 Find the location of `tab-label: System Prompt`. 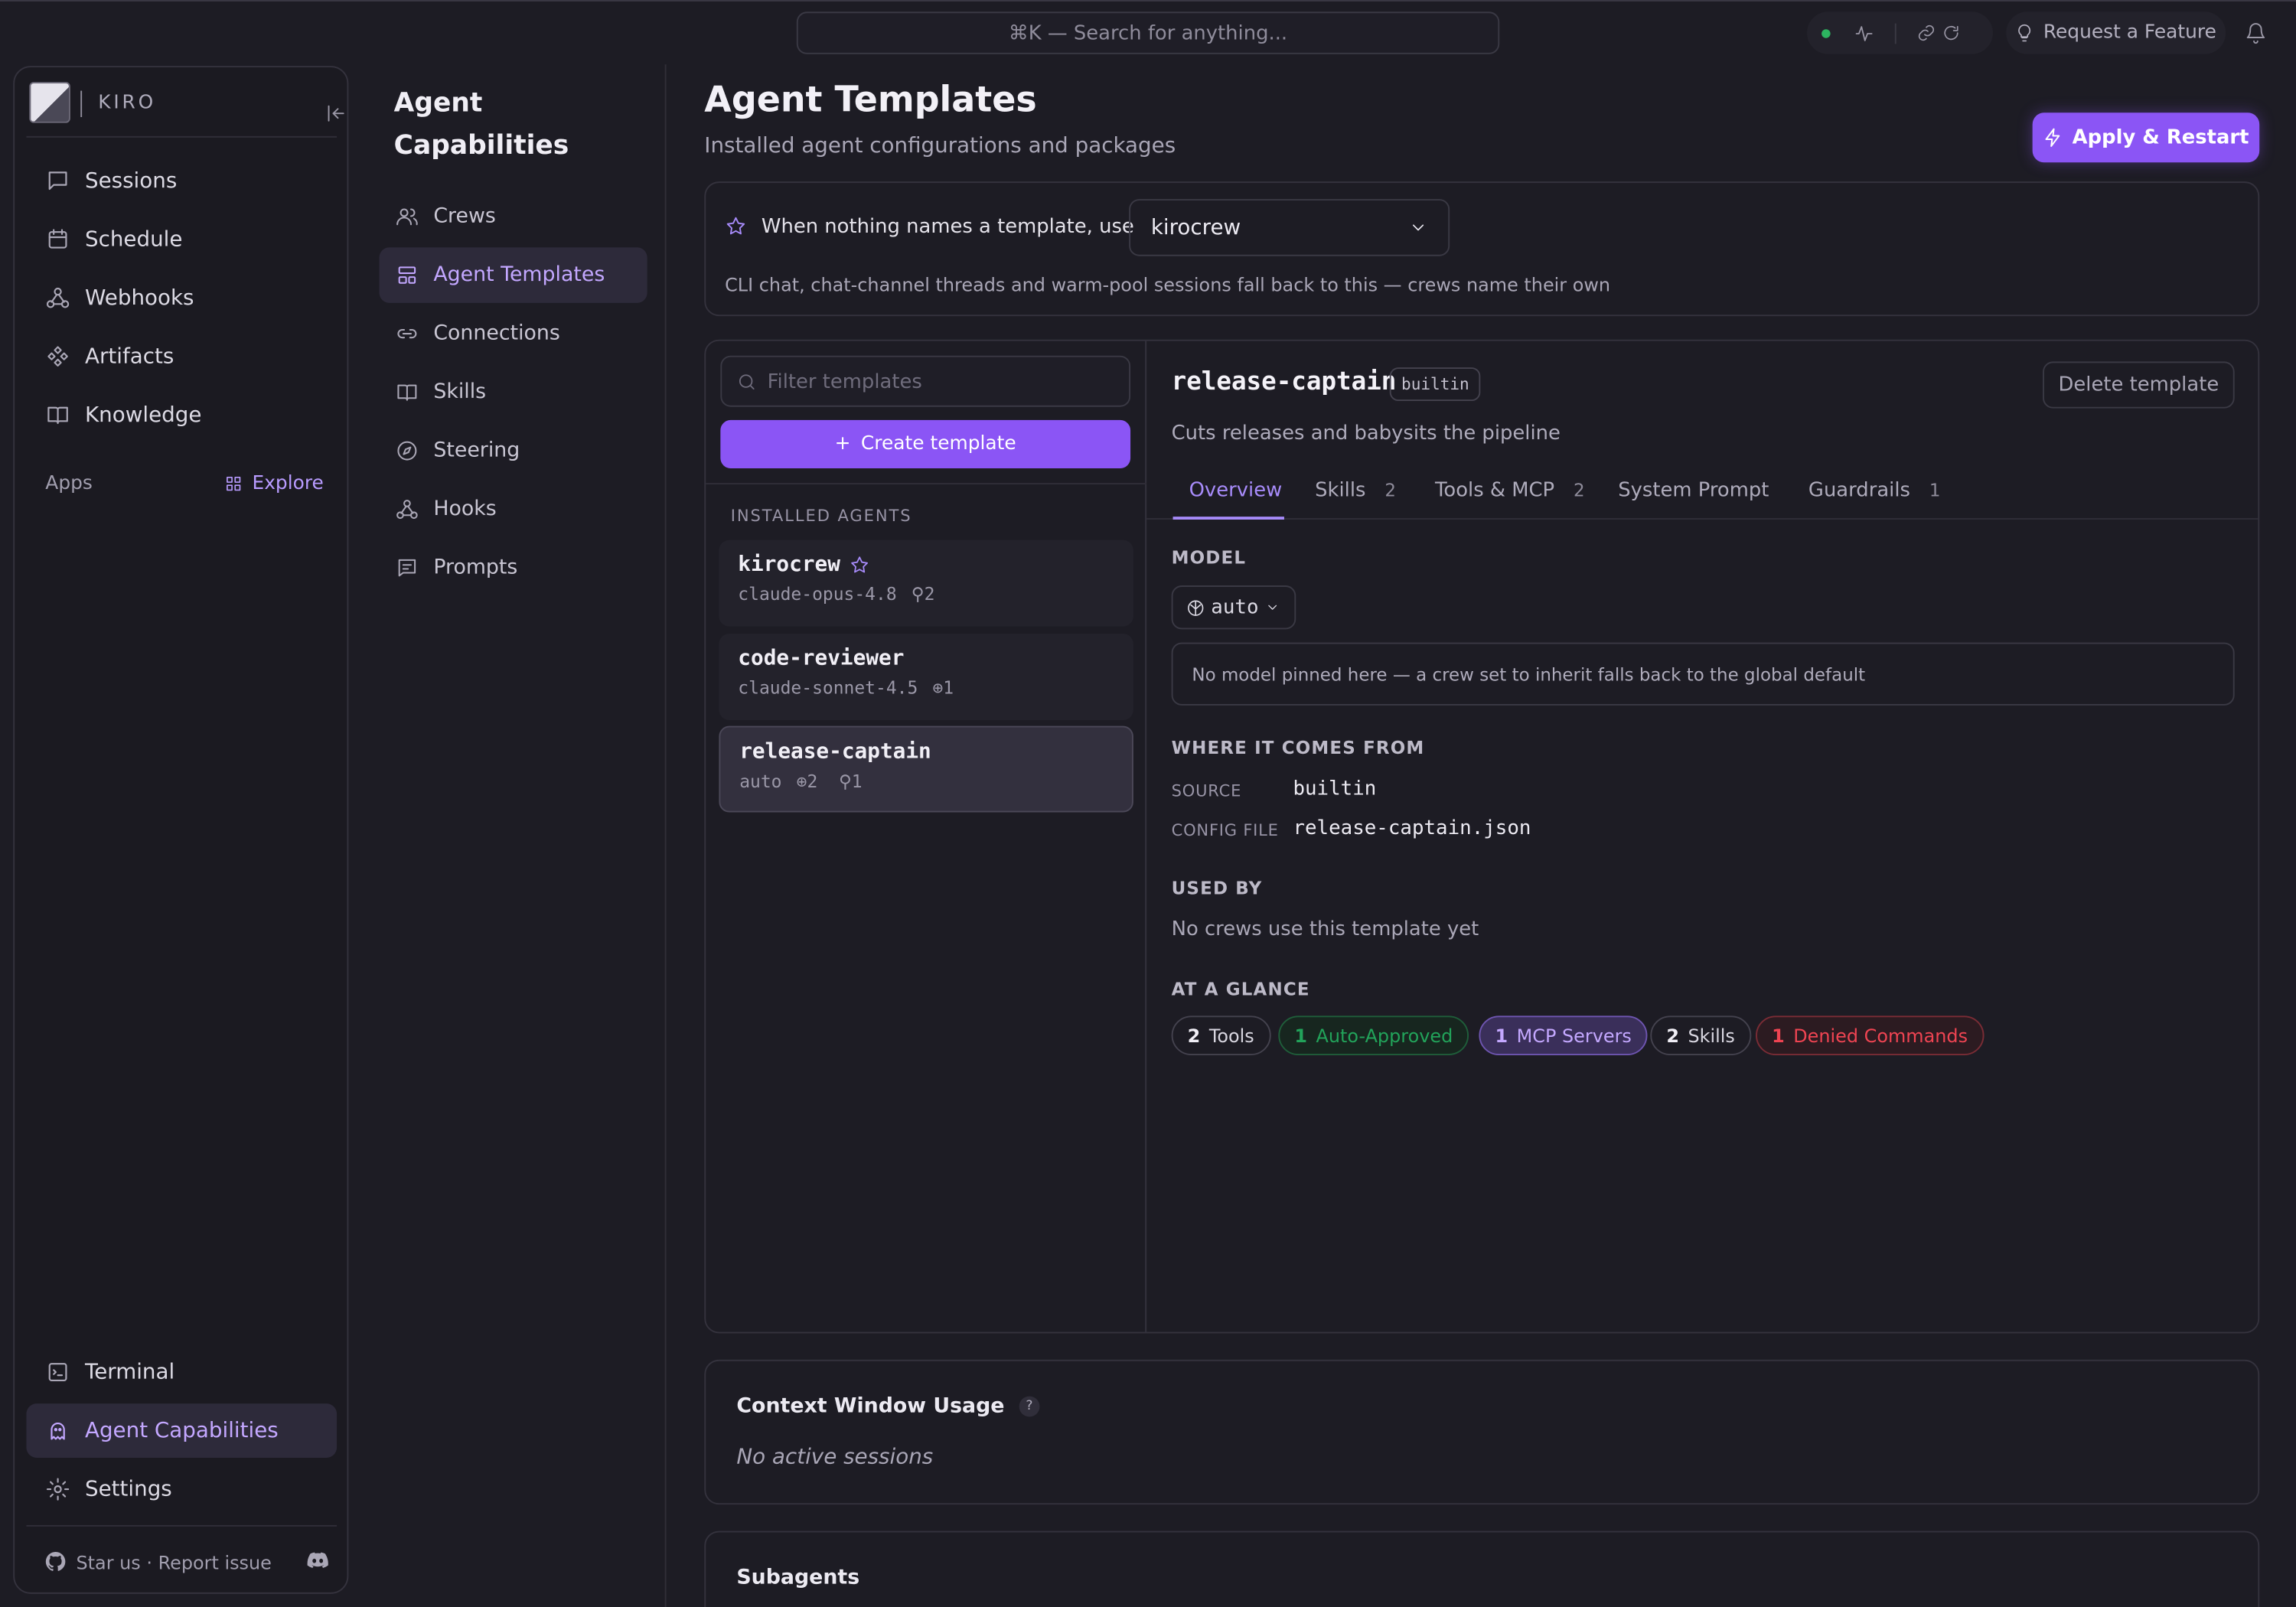

tab-label: System Prompt is located at coordinates (1693, 491).